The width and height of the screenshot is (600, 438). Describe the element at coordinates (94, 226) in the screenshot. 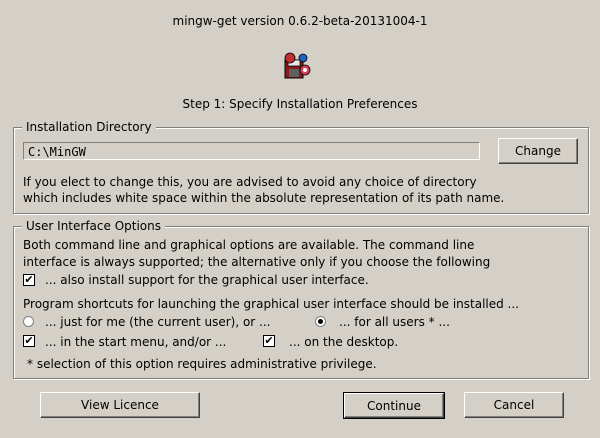

I see `user-interface-options-legend: User Interface Options` at that location.